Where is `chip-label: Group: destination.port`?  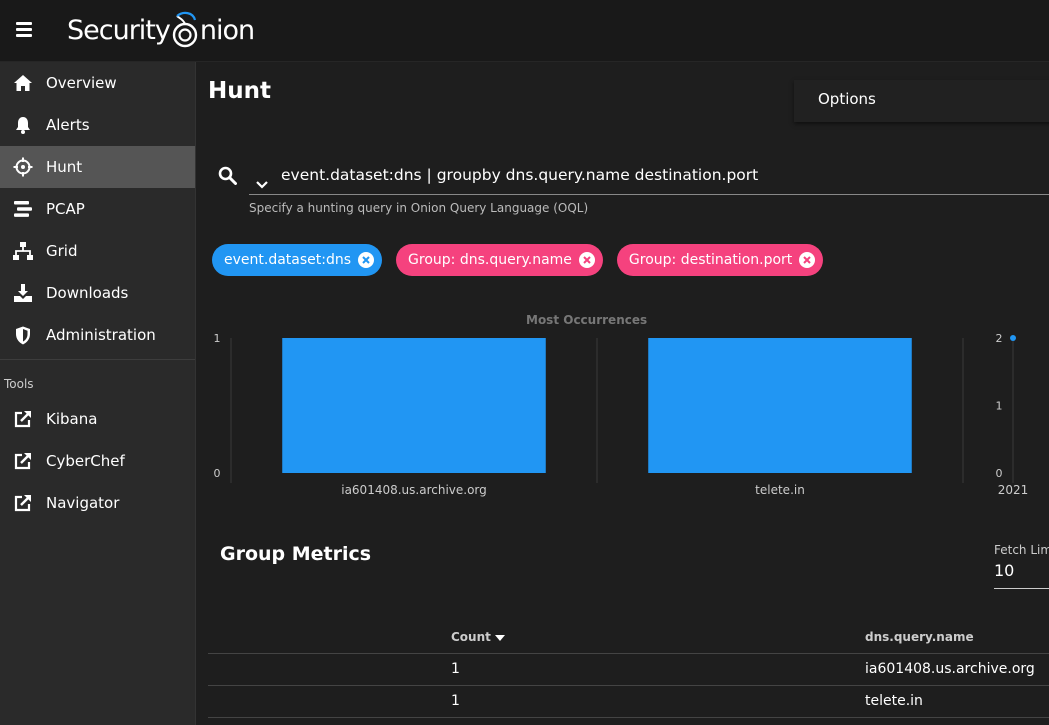 chip-label: Group: destination.port is located at coordinates (710, 260).